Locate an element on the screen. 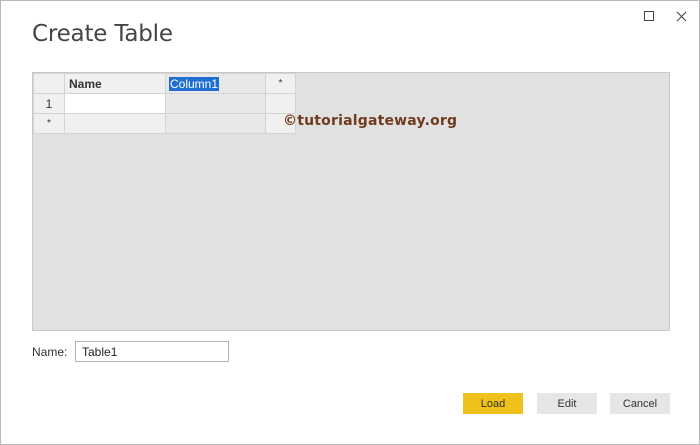  table-row-new: * is located at coordinates (164, 123).